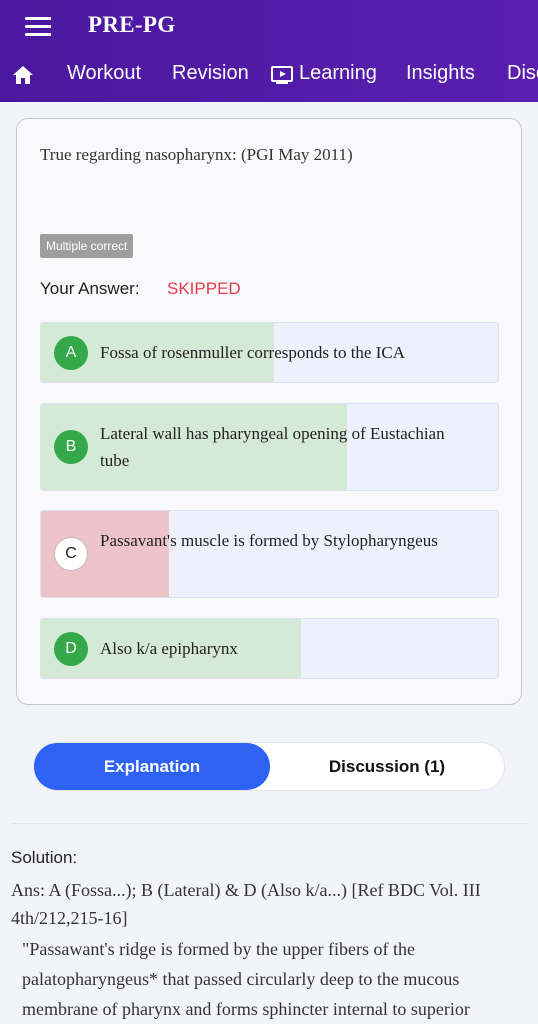 The image size is (538, 1024). Describe the element at coordinates (71, 554) in the screenshot. I see `option-c-letter: C` at that location.